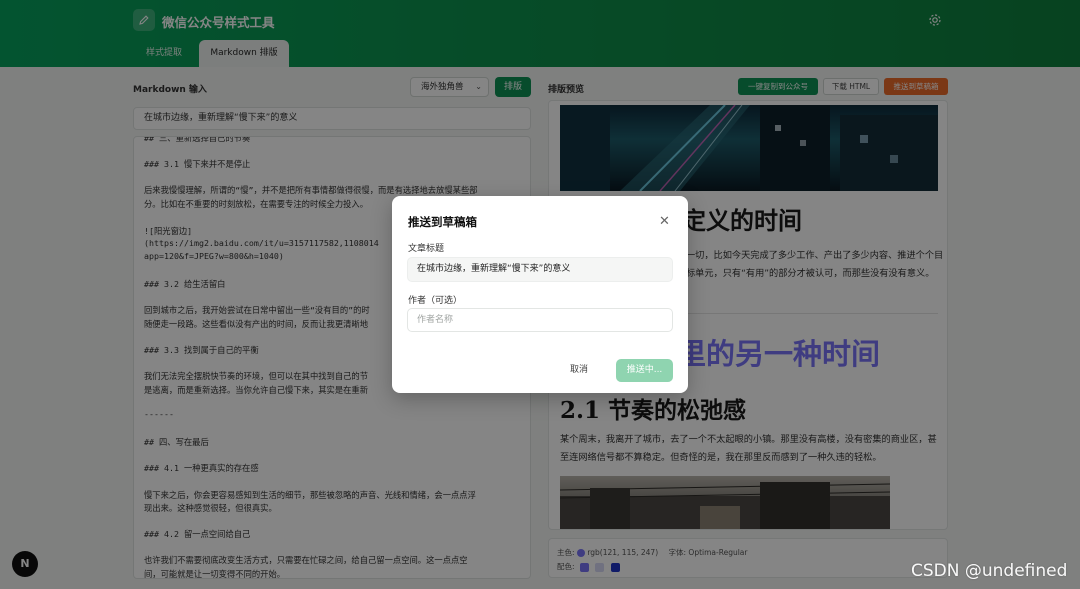 This screenshot has width=1080, height=589. What do you see at coordinates (664, 221) in the screenshot?
I see `close-icon: ✕` at bounding box center [664, 221].